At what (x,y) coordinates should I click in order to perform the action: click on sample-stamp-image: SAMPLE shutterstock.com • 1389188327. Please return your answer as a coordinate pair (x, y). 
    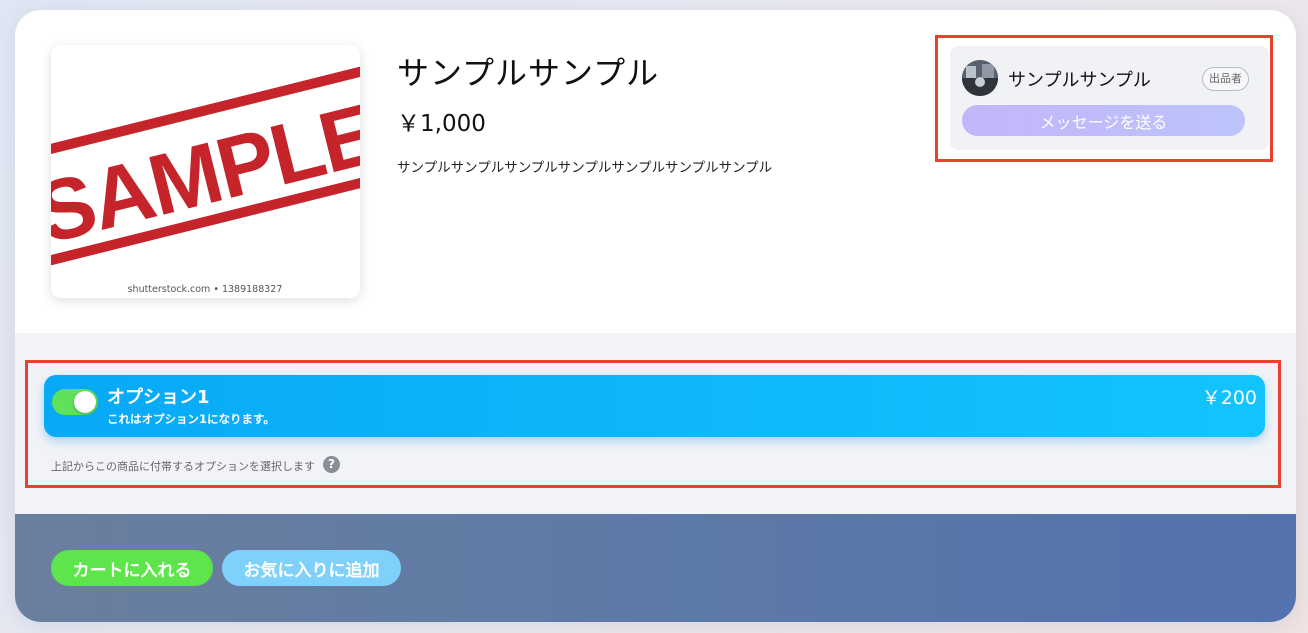
    Looking at the image, I should click on (205, 171).